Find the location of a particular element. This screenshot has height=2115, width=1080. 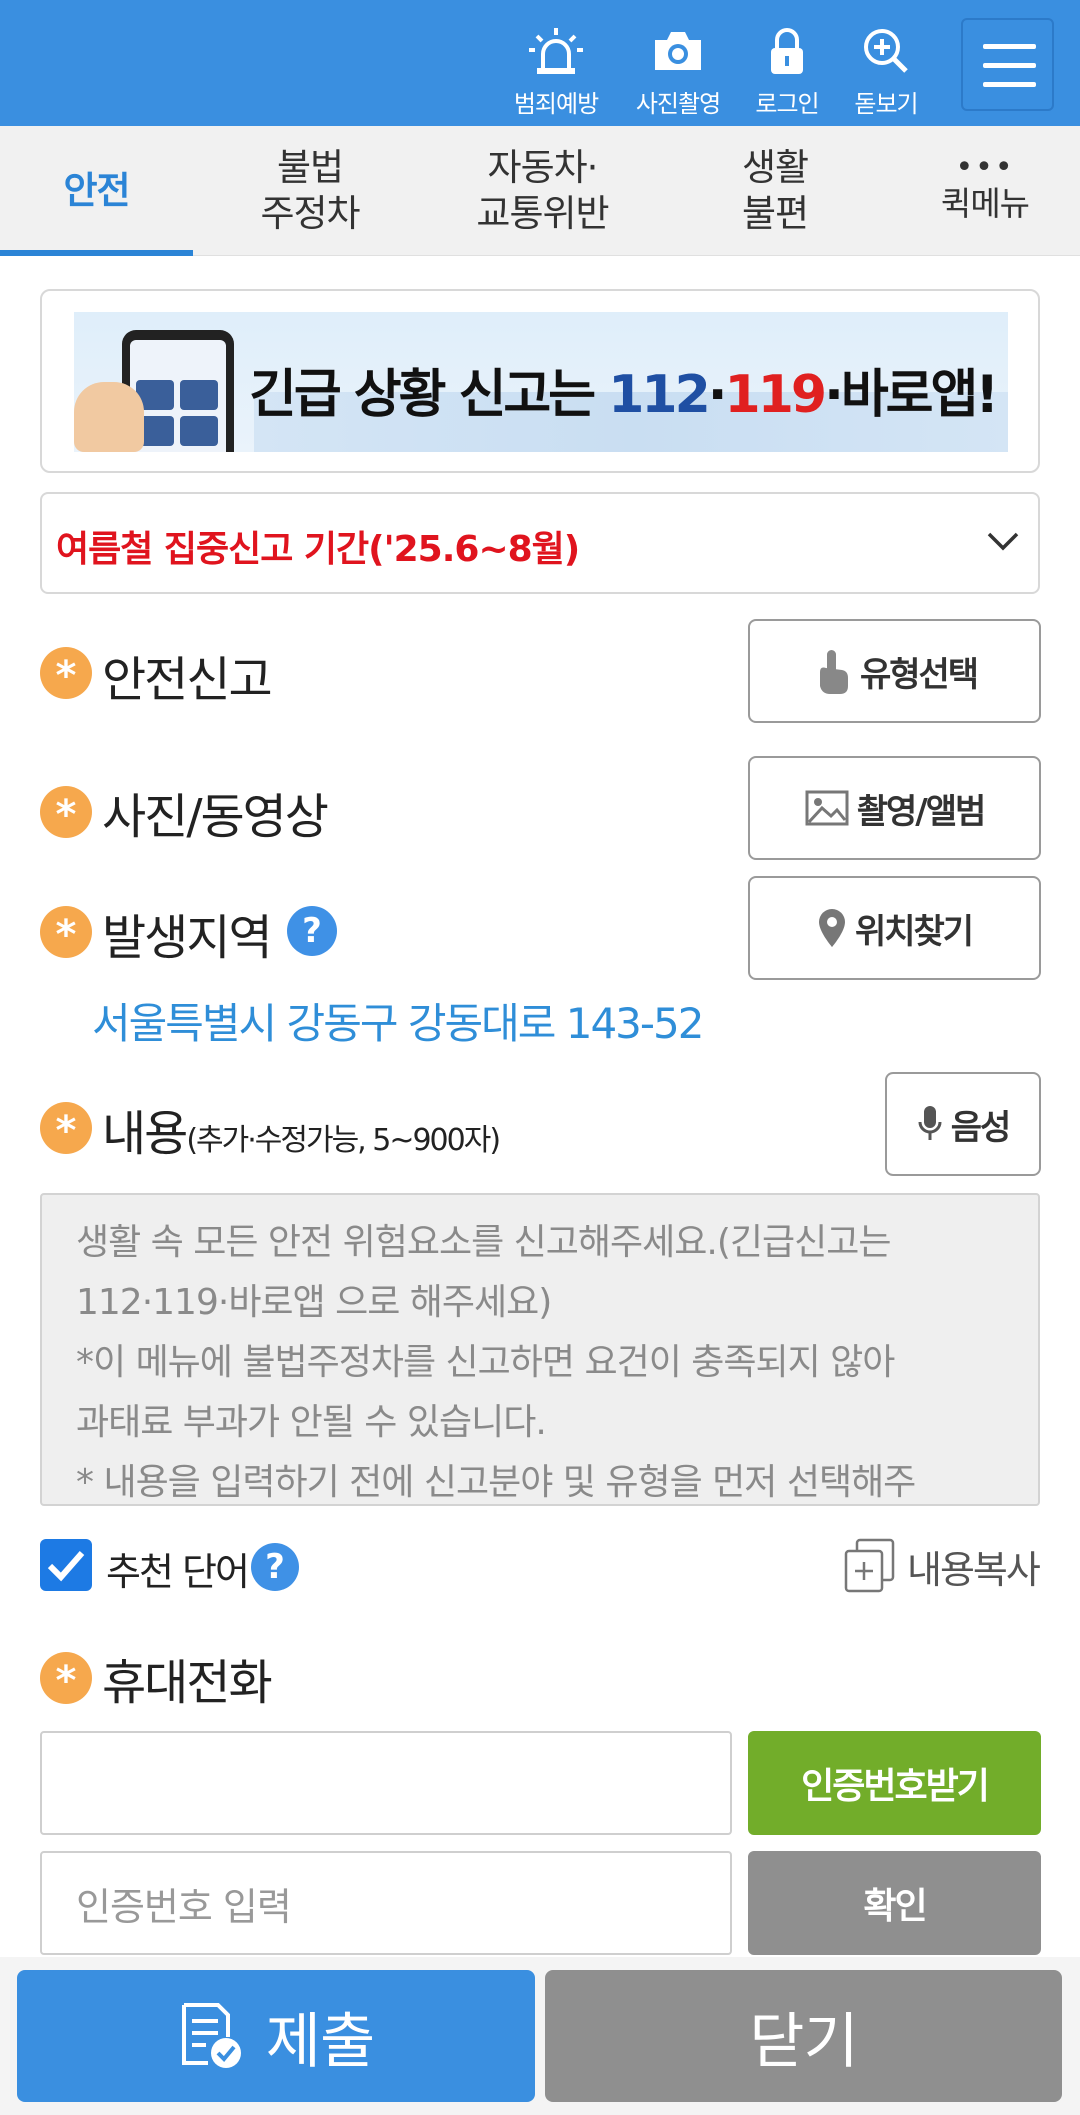

close-button: 닫기 is located at coordinates (803, 2036).